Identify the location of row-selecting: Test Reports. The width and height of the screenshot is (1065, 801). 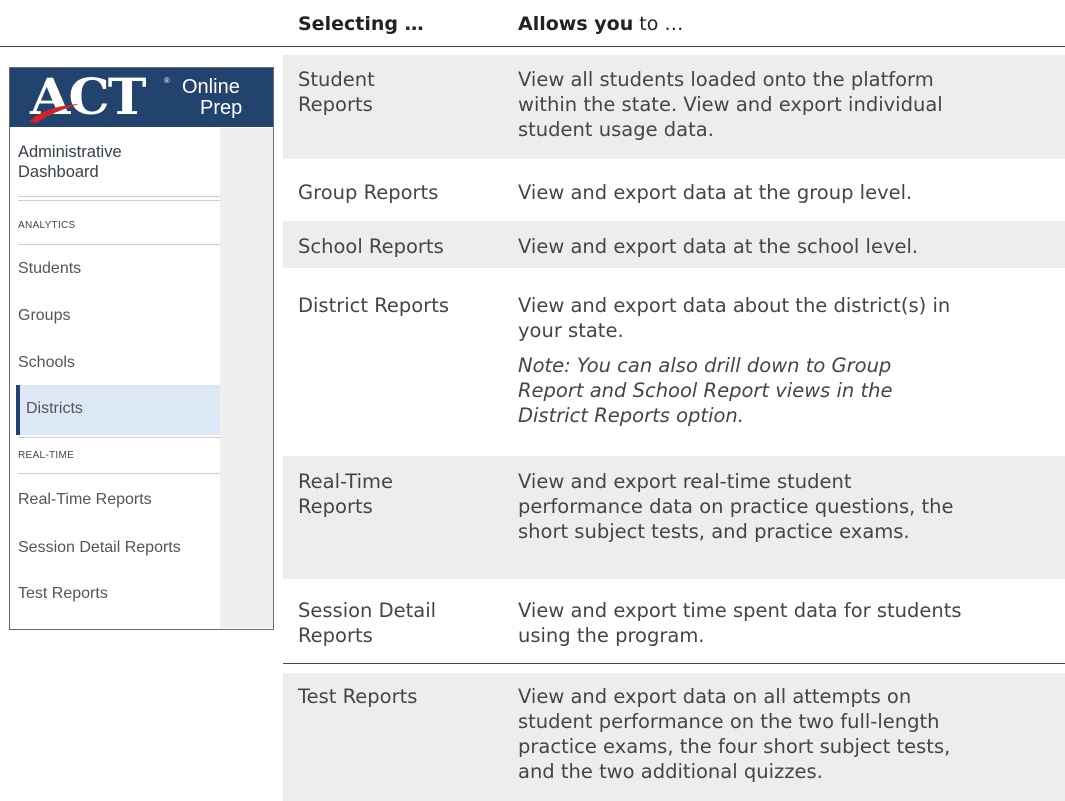
(357, 696).